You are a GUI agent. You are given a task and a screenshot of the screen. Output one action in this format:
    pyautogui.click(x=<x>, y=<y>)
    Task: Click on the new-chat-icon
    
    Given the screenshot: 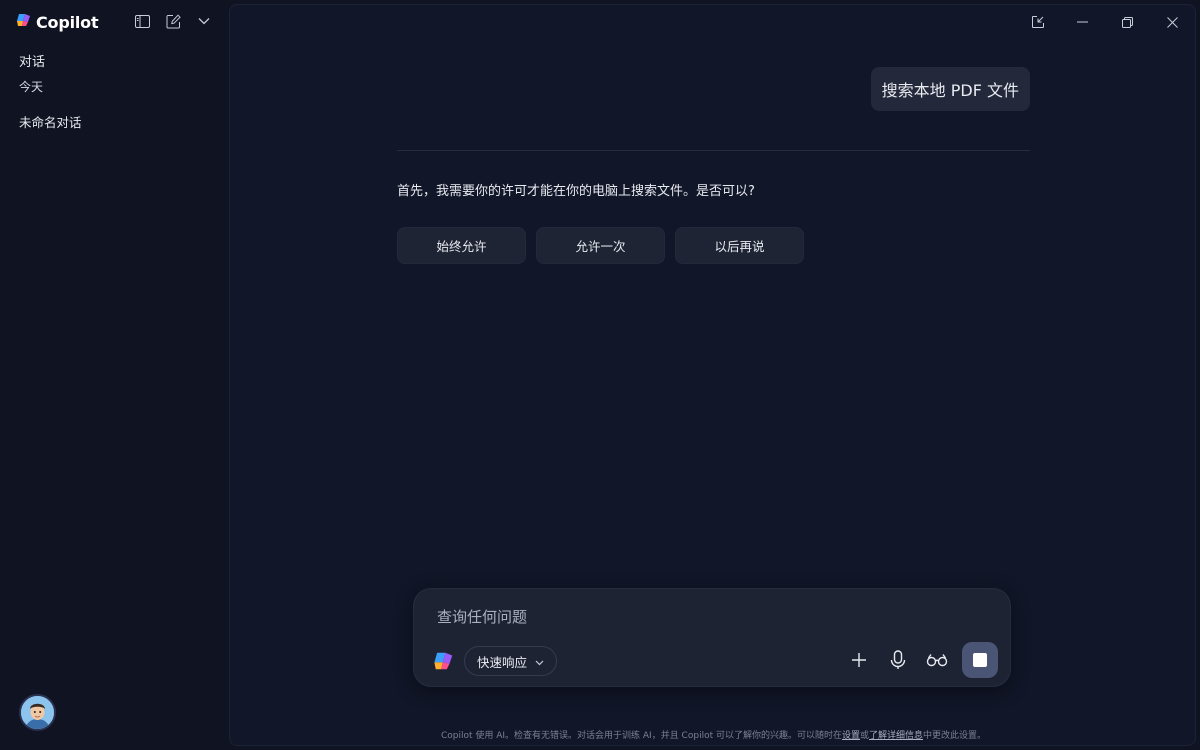 What is the action you would take?
    pyautogui.click(x=173, y=21)
    